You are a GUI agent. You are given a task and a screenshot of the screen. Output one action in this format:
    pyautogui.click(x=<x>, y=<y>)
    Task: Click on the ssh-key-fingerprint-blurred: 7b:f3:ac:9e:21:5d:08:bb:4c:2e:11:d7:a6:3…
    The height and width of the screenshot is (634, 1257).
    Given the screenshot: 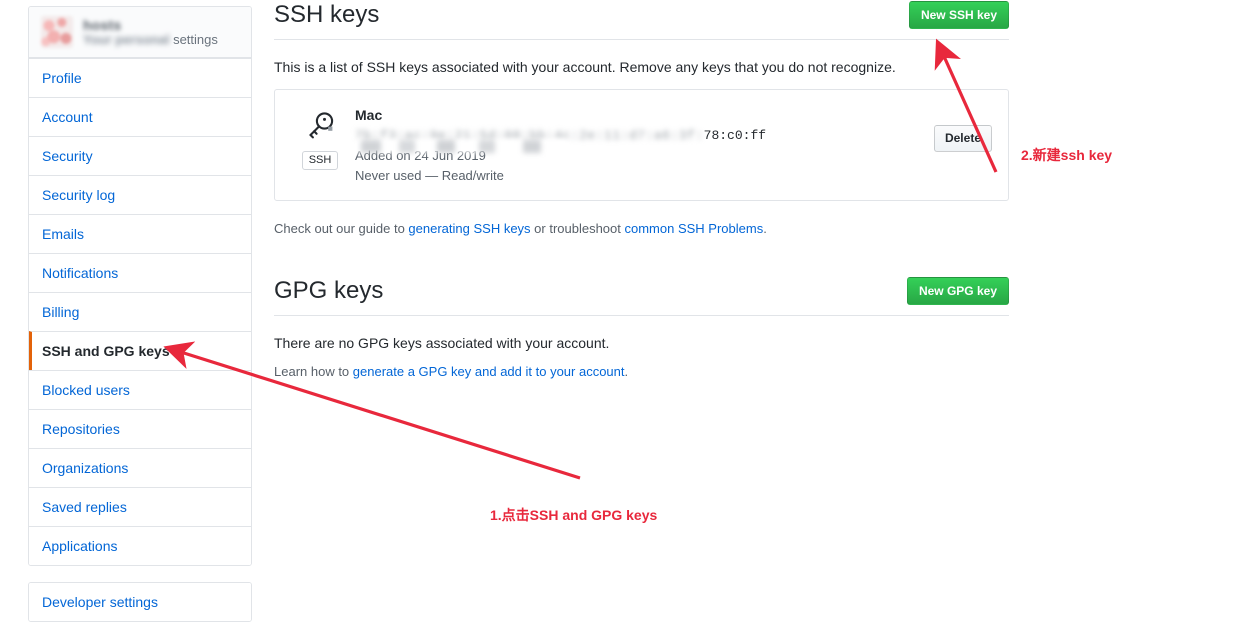 What is the action you would take?
    pyautogui.click(x=529, y=135)
    